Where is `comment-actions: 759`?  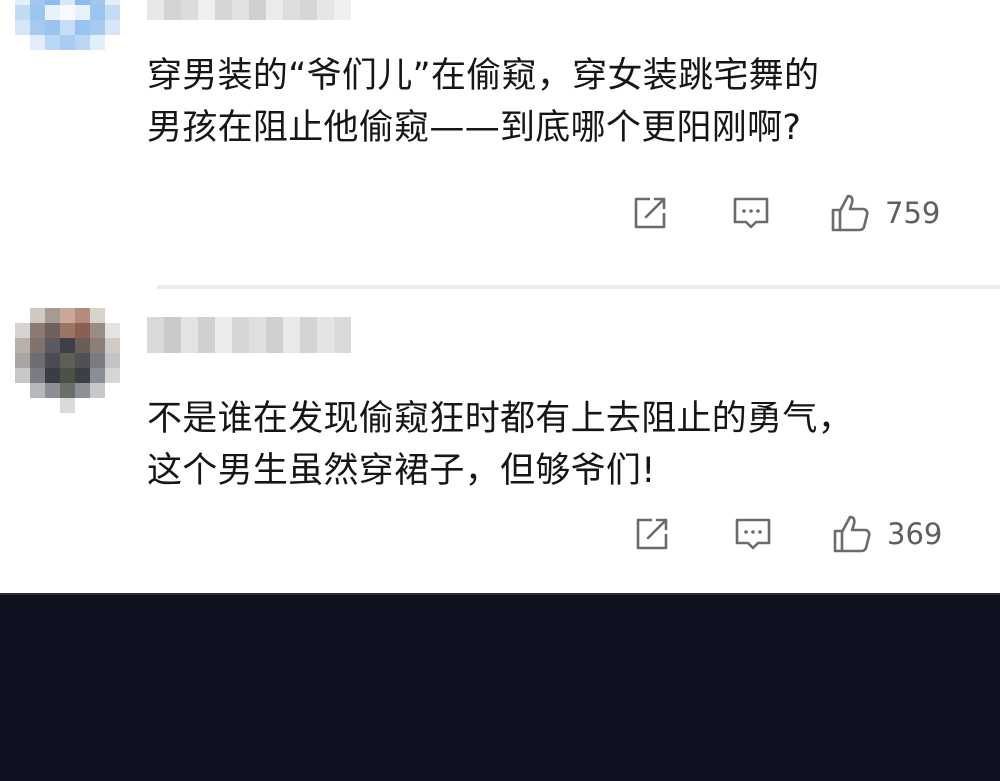 comment-actions: 759 is located at coordinates (500, 213).